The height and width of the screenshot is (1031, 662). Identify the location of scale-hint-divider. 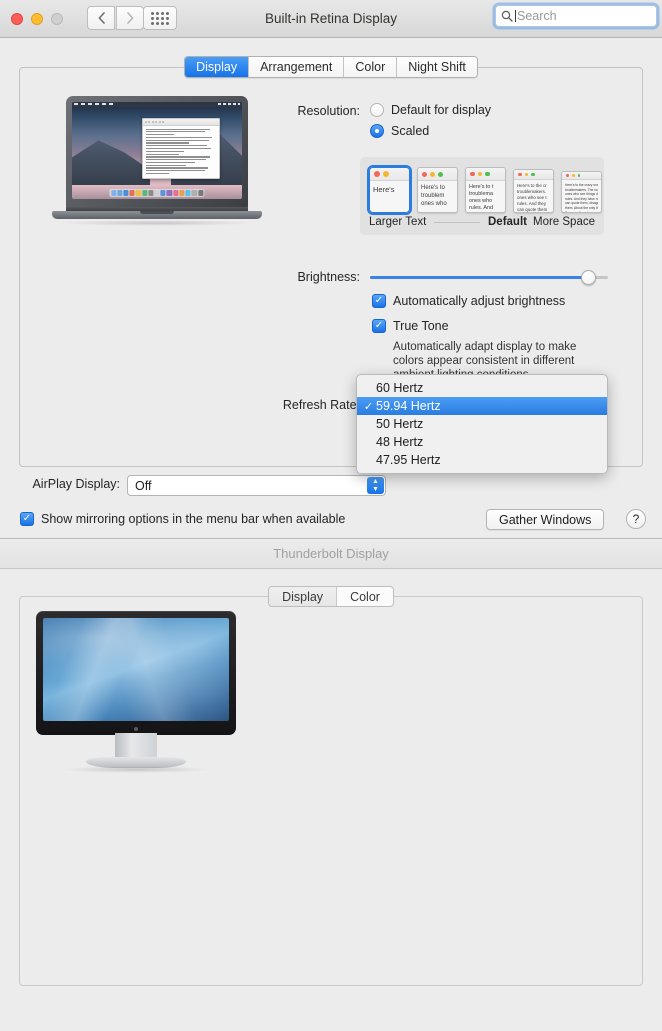
(457, 222).